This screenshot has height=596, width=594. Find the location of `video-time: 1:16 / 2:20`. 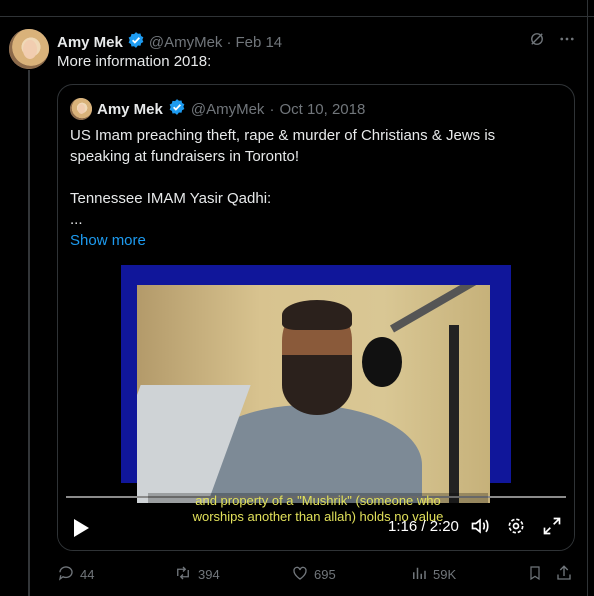

video-time: 1:16 / 2:20 is located at coordinates (423, 526).